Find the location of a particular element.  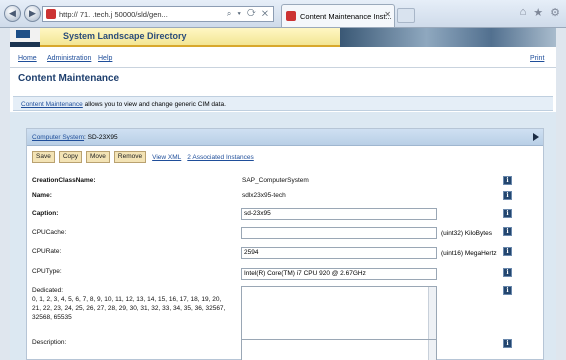

top-navigation: Home Administration Help Print is located at coordinates (283, 61).